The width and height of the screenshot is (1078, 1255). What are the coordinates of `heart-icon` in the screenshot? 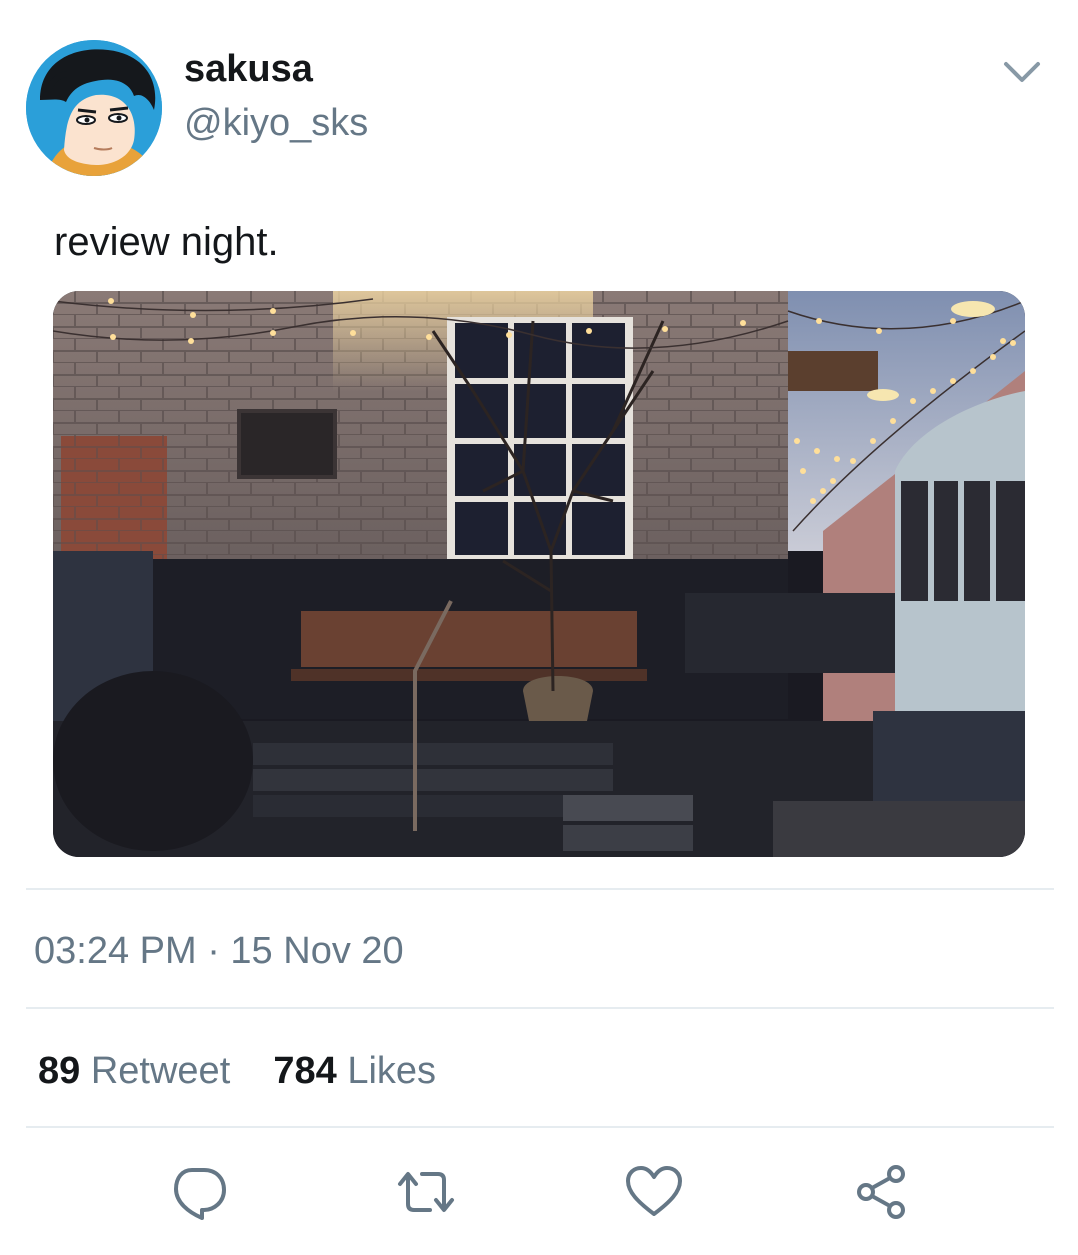 It's located at (654, 1191).